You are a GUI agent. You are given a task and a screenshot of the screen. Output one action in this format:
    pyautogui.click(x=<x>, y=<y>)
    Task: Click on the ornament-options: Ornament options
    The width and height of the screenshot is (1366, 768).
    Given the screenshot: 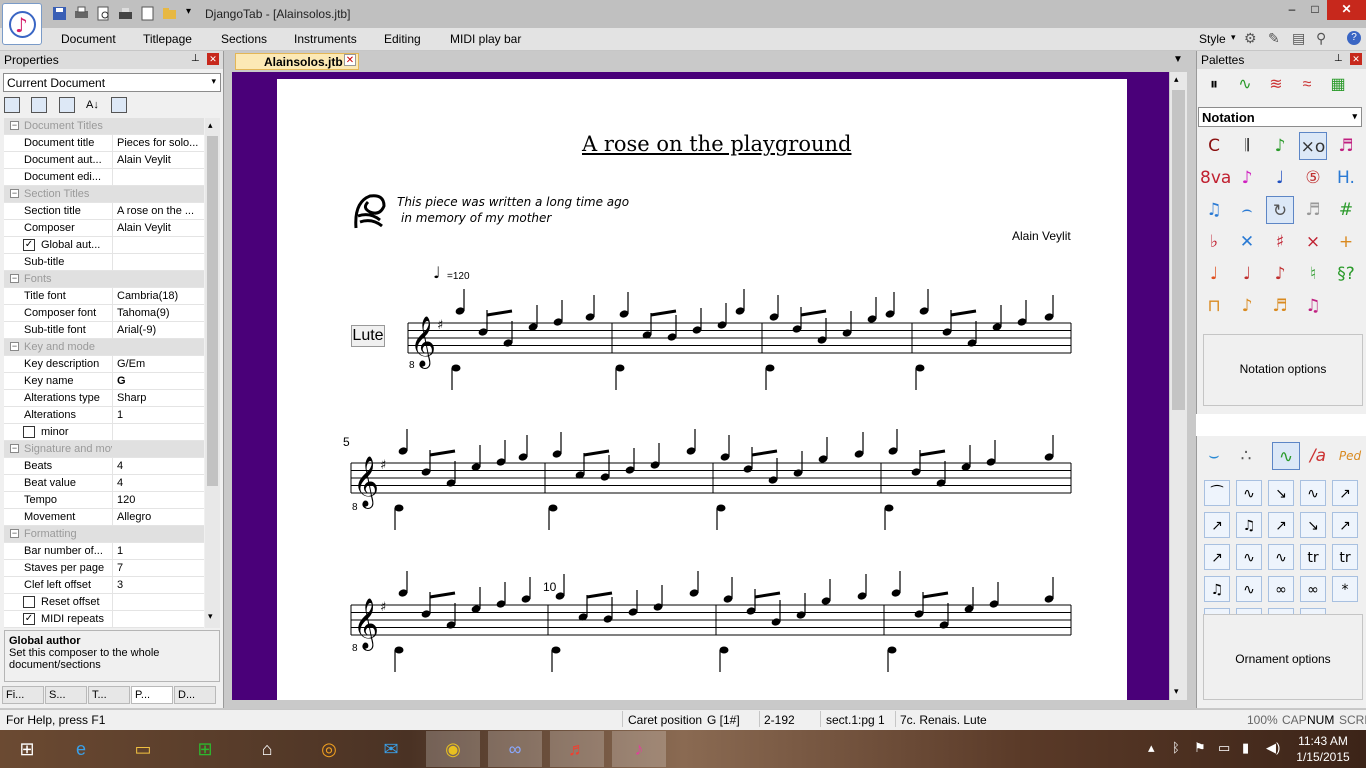 What is the action you would take?
    pyautogui.click(x=1283, y=657)
    